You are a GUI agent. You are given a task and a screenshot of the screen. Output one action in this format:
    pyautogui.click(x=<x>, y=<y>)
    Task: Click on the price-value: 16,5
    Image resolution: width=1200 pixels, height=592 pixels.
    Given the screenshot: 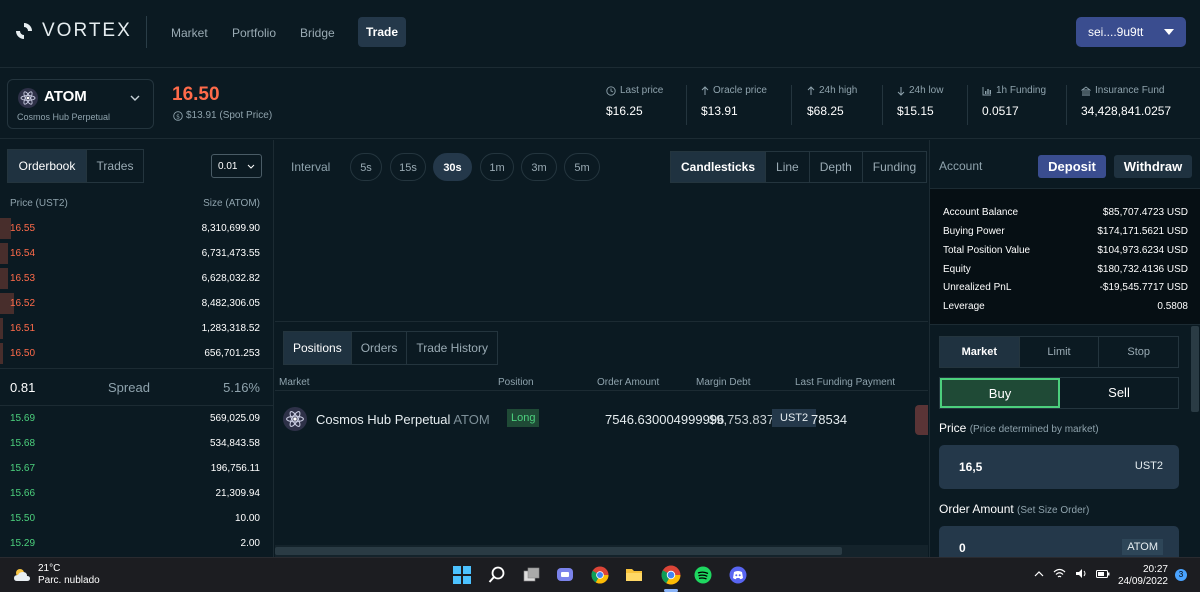 What is the action you would take?
    pyautogui.click(x=971, y=467)
    